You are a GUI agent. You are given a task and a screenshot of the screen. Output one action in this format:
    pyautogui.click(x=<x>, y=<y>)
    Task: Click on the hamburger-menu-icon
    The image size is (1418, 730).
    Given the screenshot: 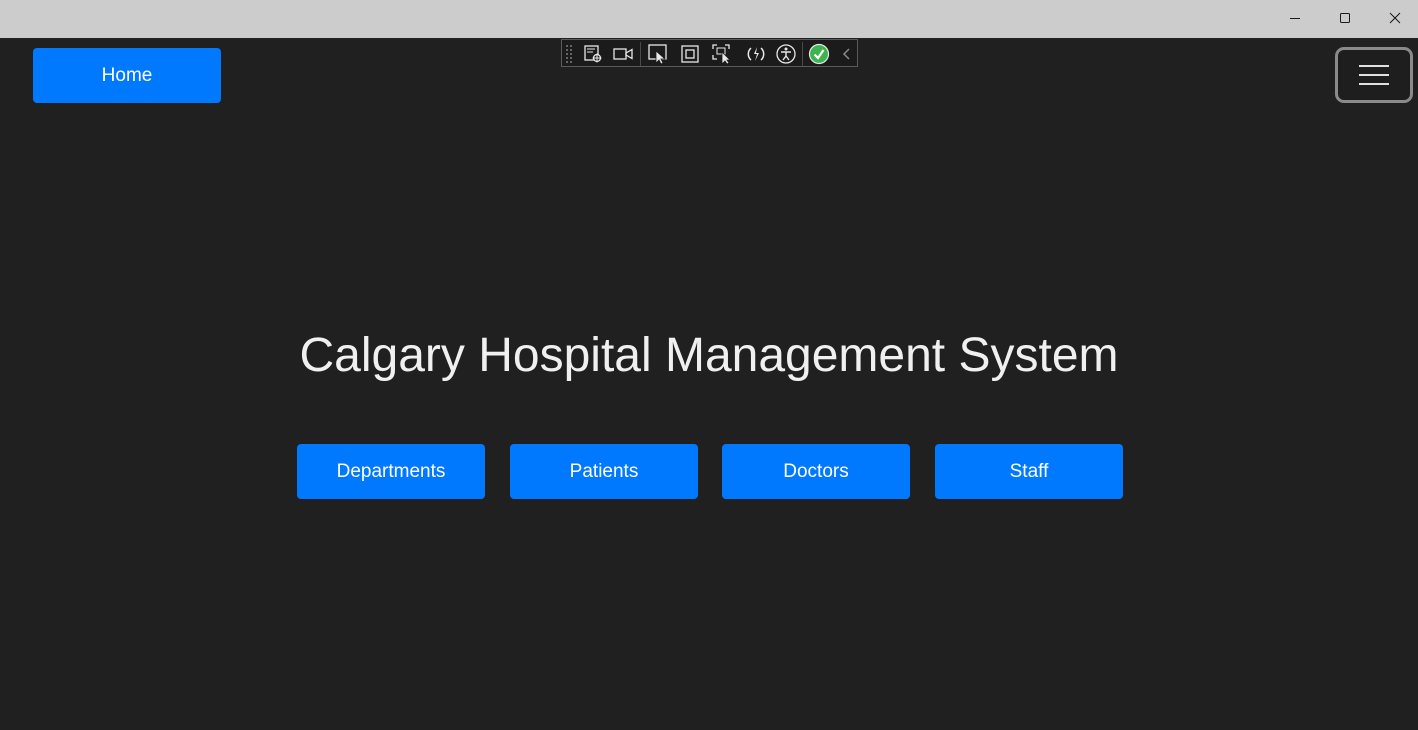 What is the action you would take?
    pyautogui.click(x=1374, y=75)
    